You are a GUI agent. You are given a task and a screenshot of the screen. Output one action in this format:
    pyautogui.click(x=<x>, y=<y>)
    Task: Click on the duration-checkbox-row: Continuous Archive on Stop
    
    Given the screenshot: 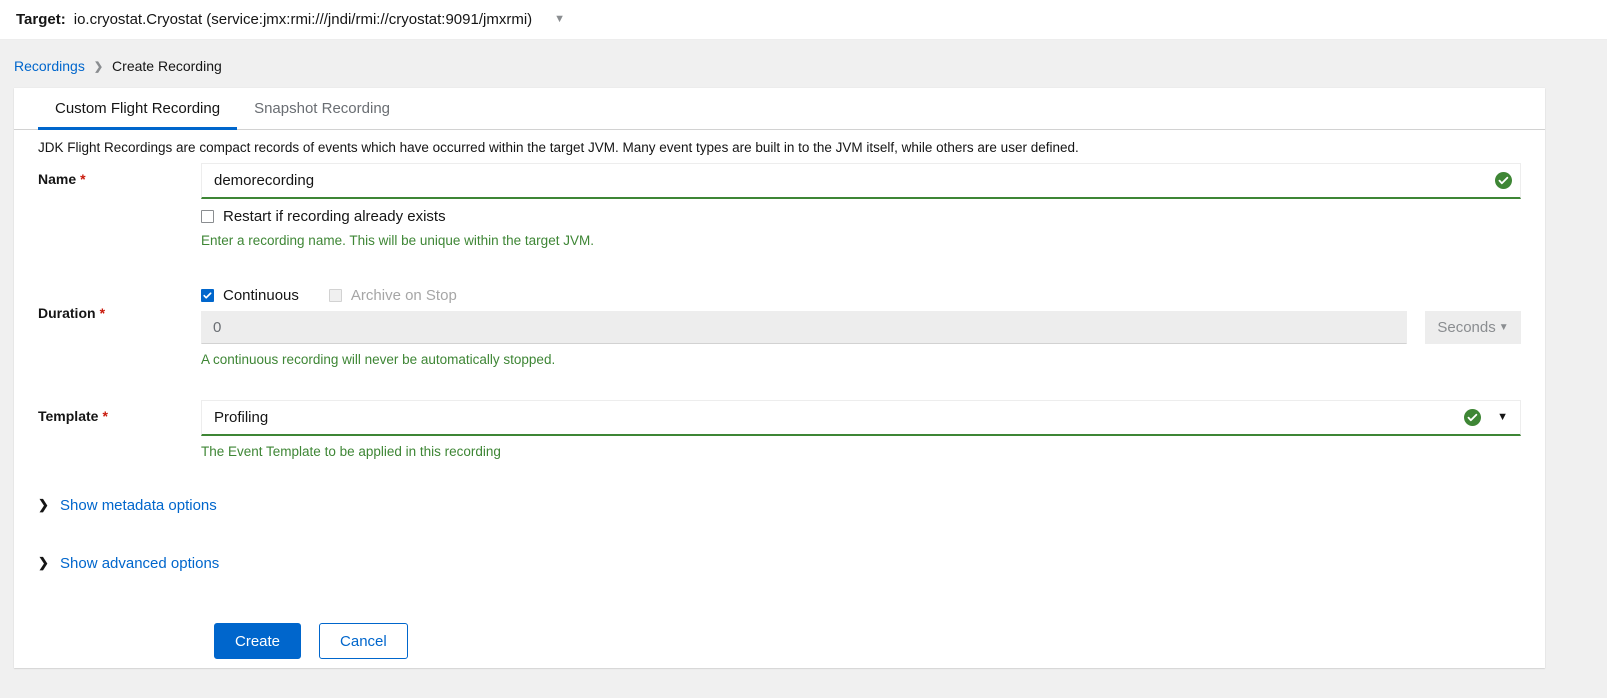 What is the action you would take?
    pyautogui.click(x=861, y=295)
    